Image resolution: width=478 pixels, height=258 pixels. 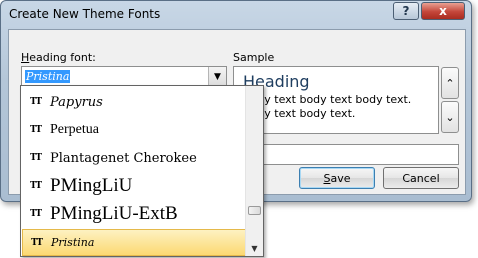 What do you see at coordinates (421, 178) in the screenshot?
I see `cancel-button: Cancel` at bounding box center [421, 178].